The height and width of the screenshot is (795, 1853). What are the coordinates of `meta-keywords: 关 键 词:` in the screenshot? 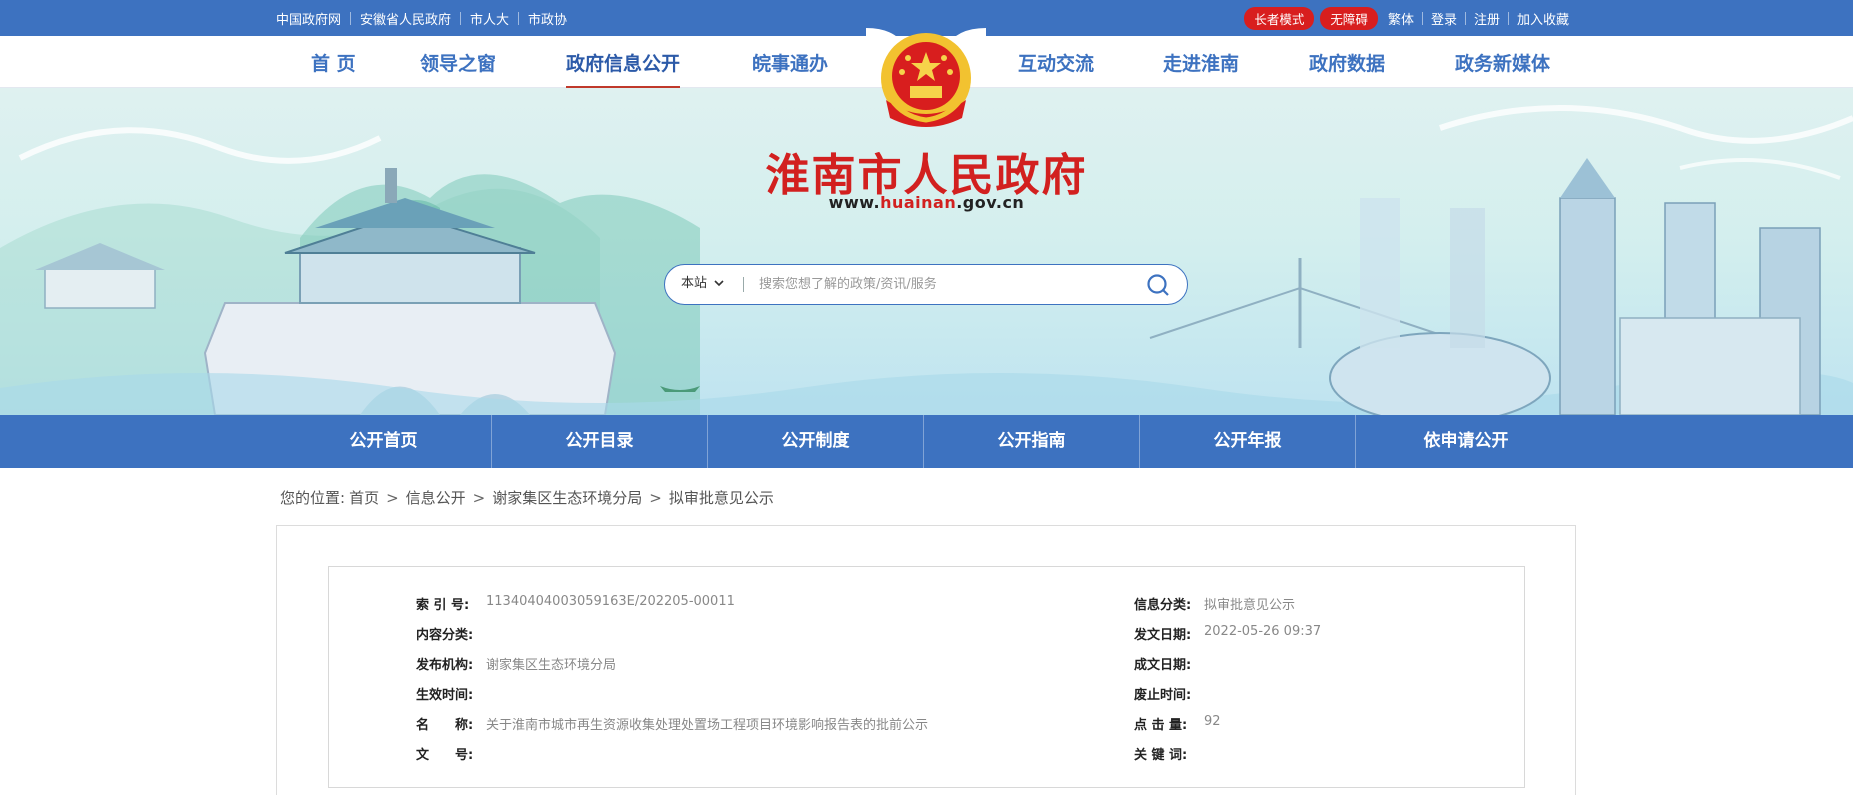 It's located at (1169, 753).